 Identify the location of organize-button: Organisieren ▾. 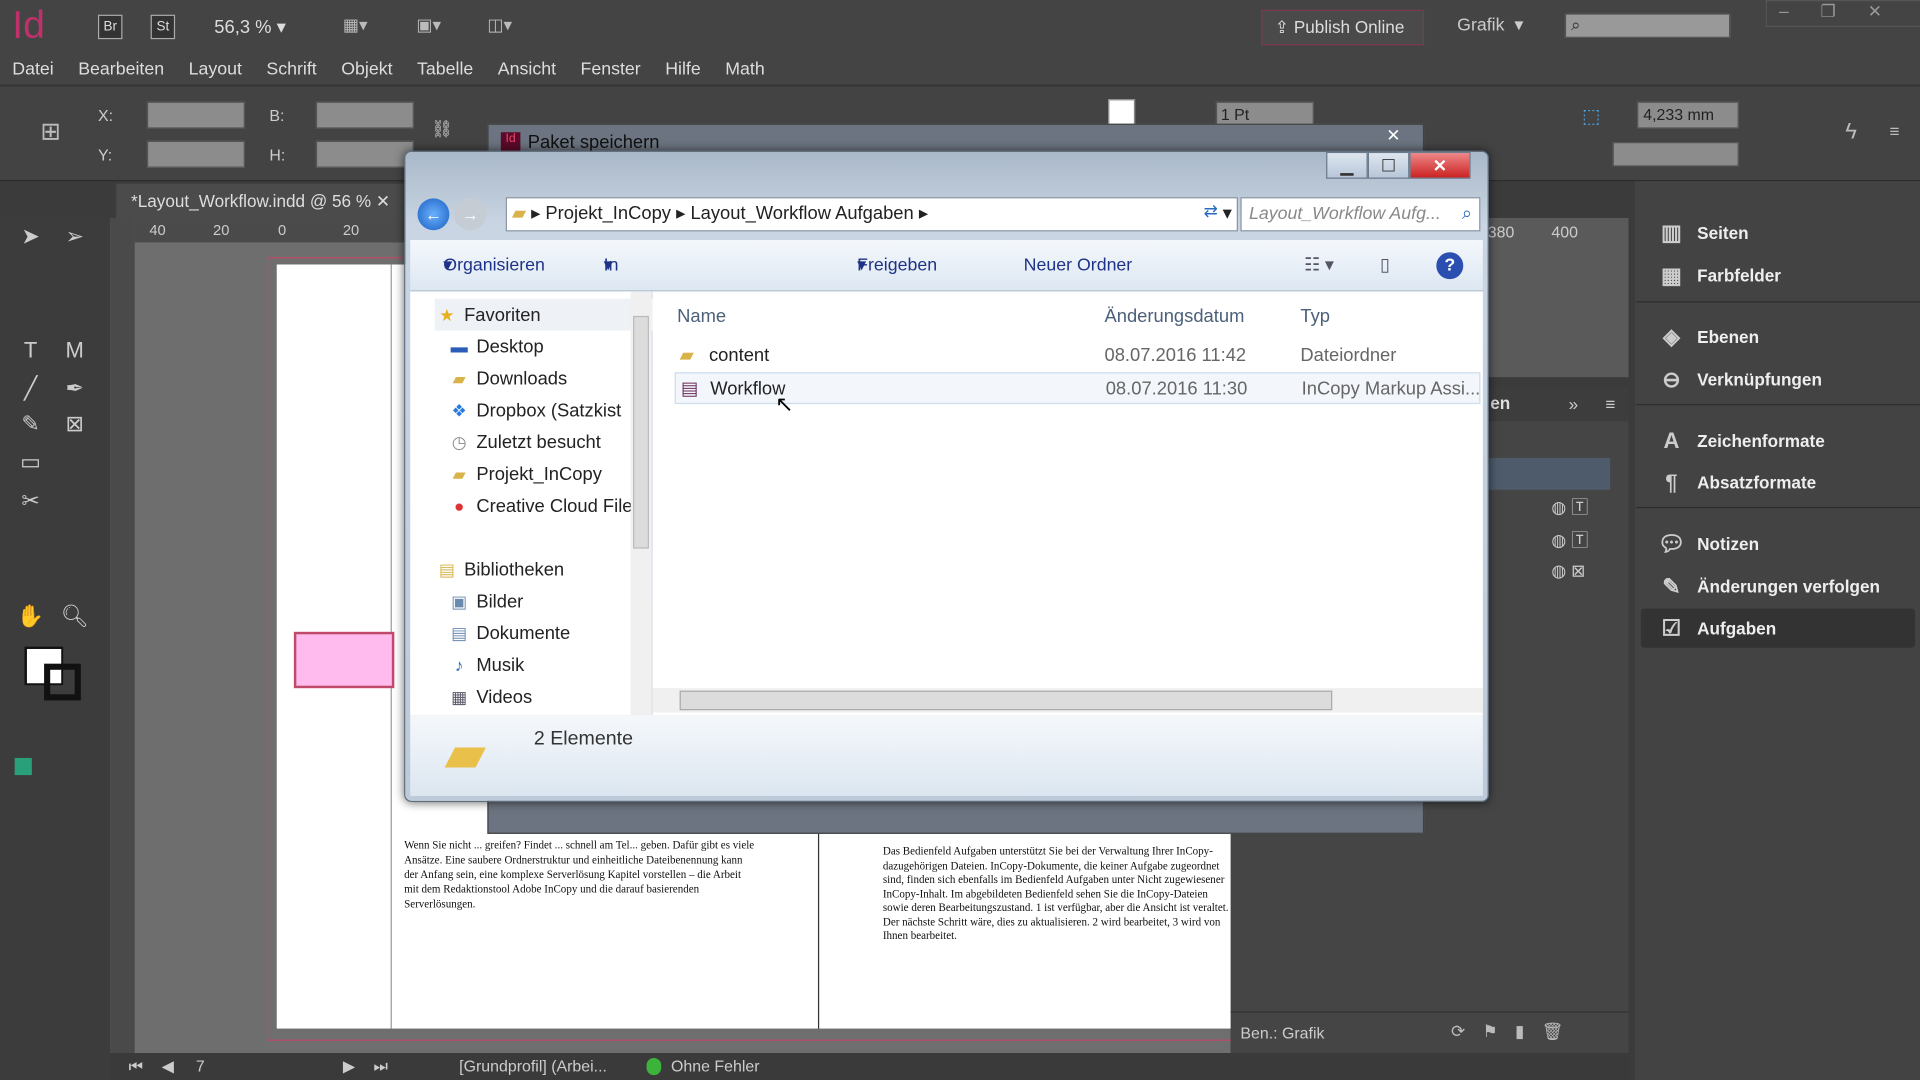
(494, 265).